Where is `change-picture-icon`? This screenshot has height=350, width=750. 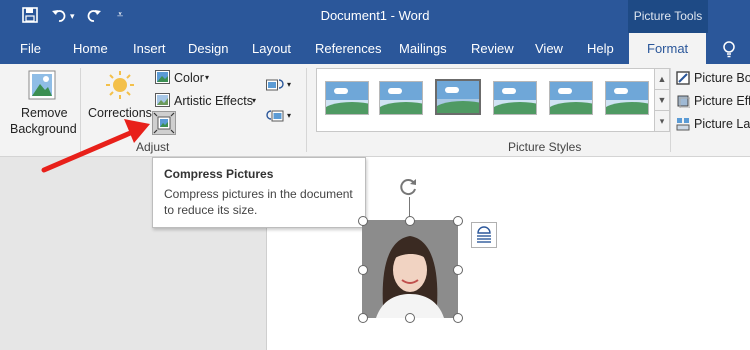
change-picture-icon is located at coordinates (275, 87).